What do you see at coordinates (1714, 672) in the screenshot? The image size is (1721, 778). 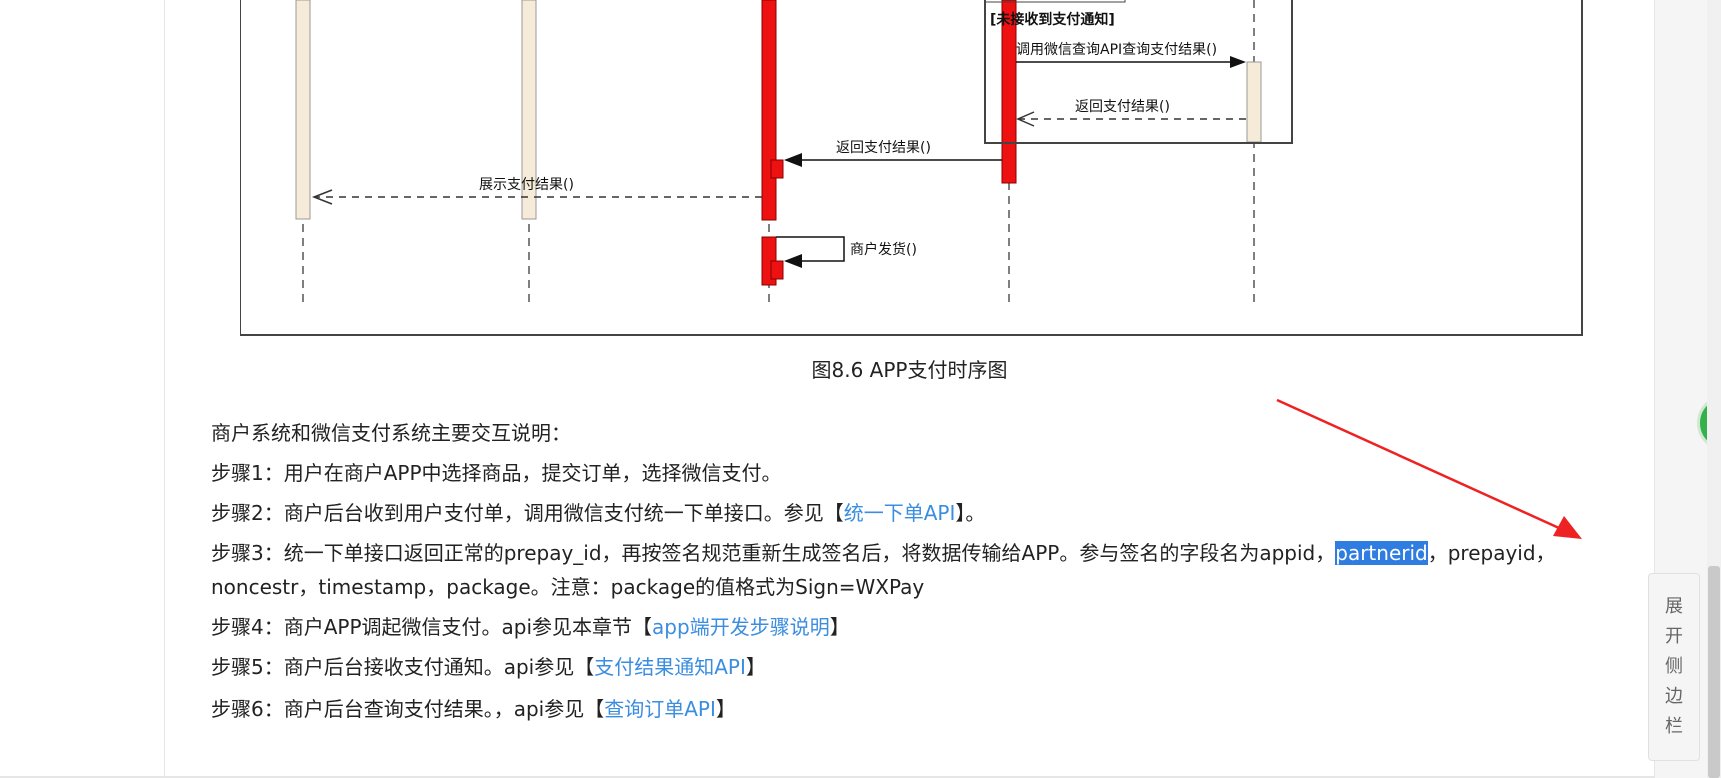 I see `scrollbar-thumb` at bounding box center [1714, 672].